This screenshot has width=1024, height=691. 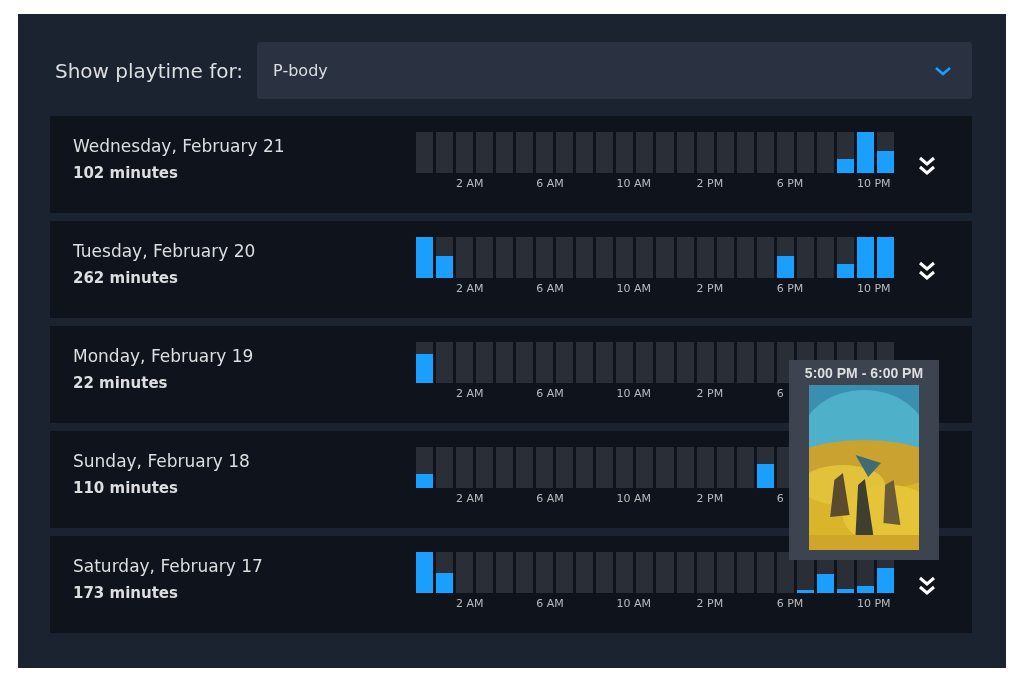 I want to click on day-total: 22 minutes, so click(x=121, y=383).